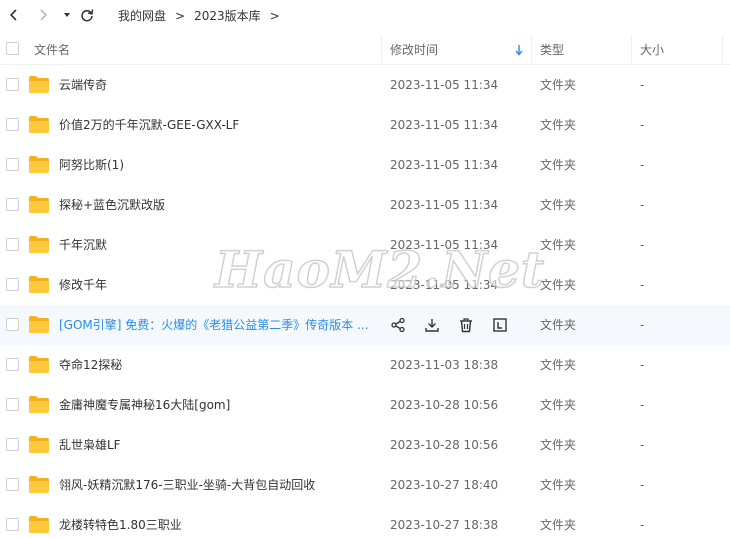 This screenshot has height=539, width=730. Describe the element at coordinates (187, 485) in the screenshot. I see `file-name: 翎风-妖精沉默176-三职业-坐骑-大背包自动回收` at that location.